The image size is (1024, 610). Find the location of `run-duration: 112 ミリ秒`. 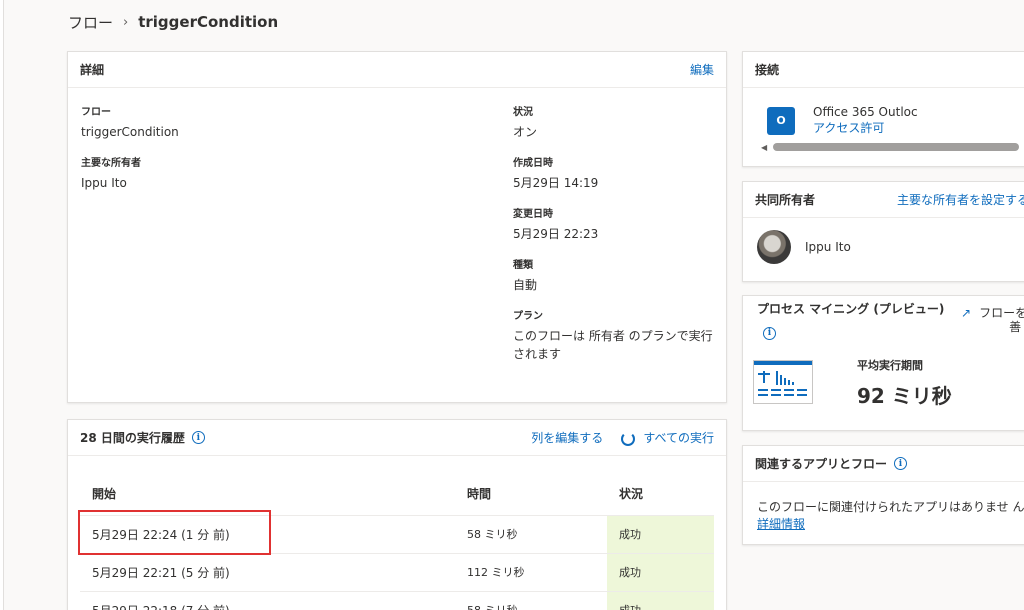

run-duration: 112 ミリ秒 is located at coordinates (531, 572).